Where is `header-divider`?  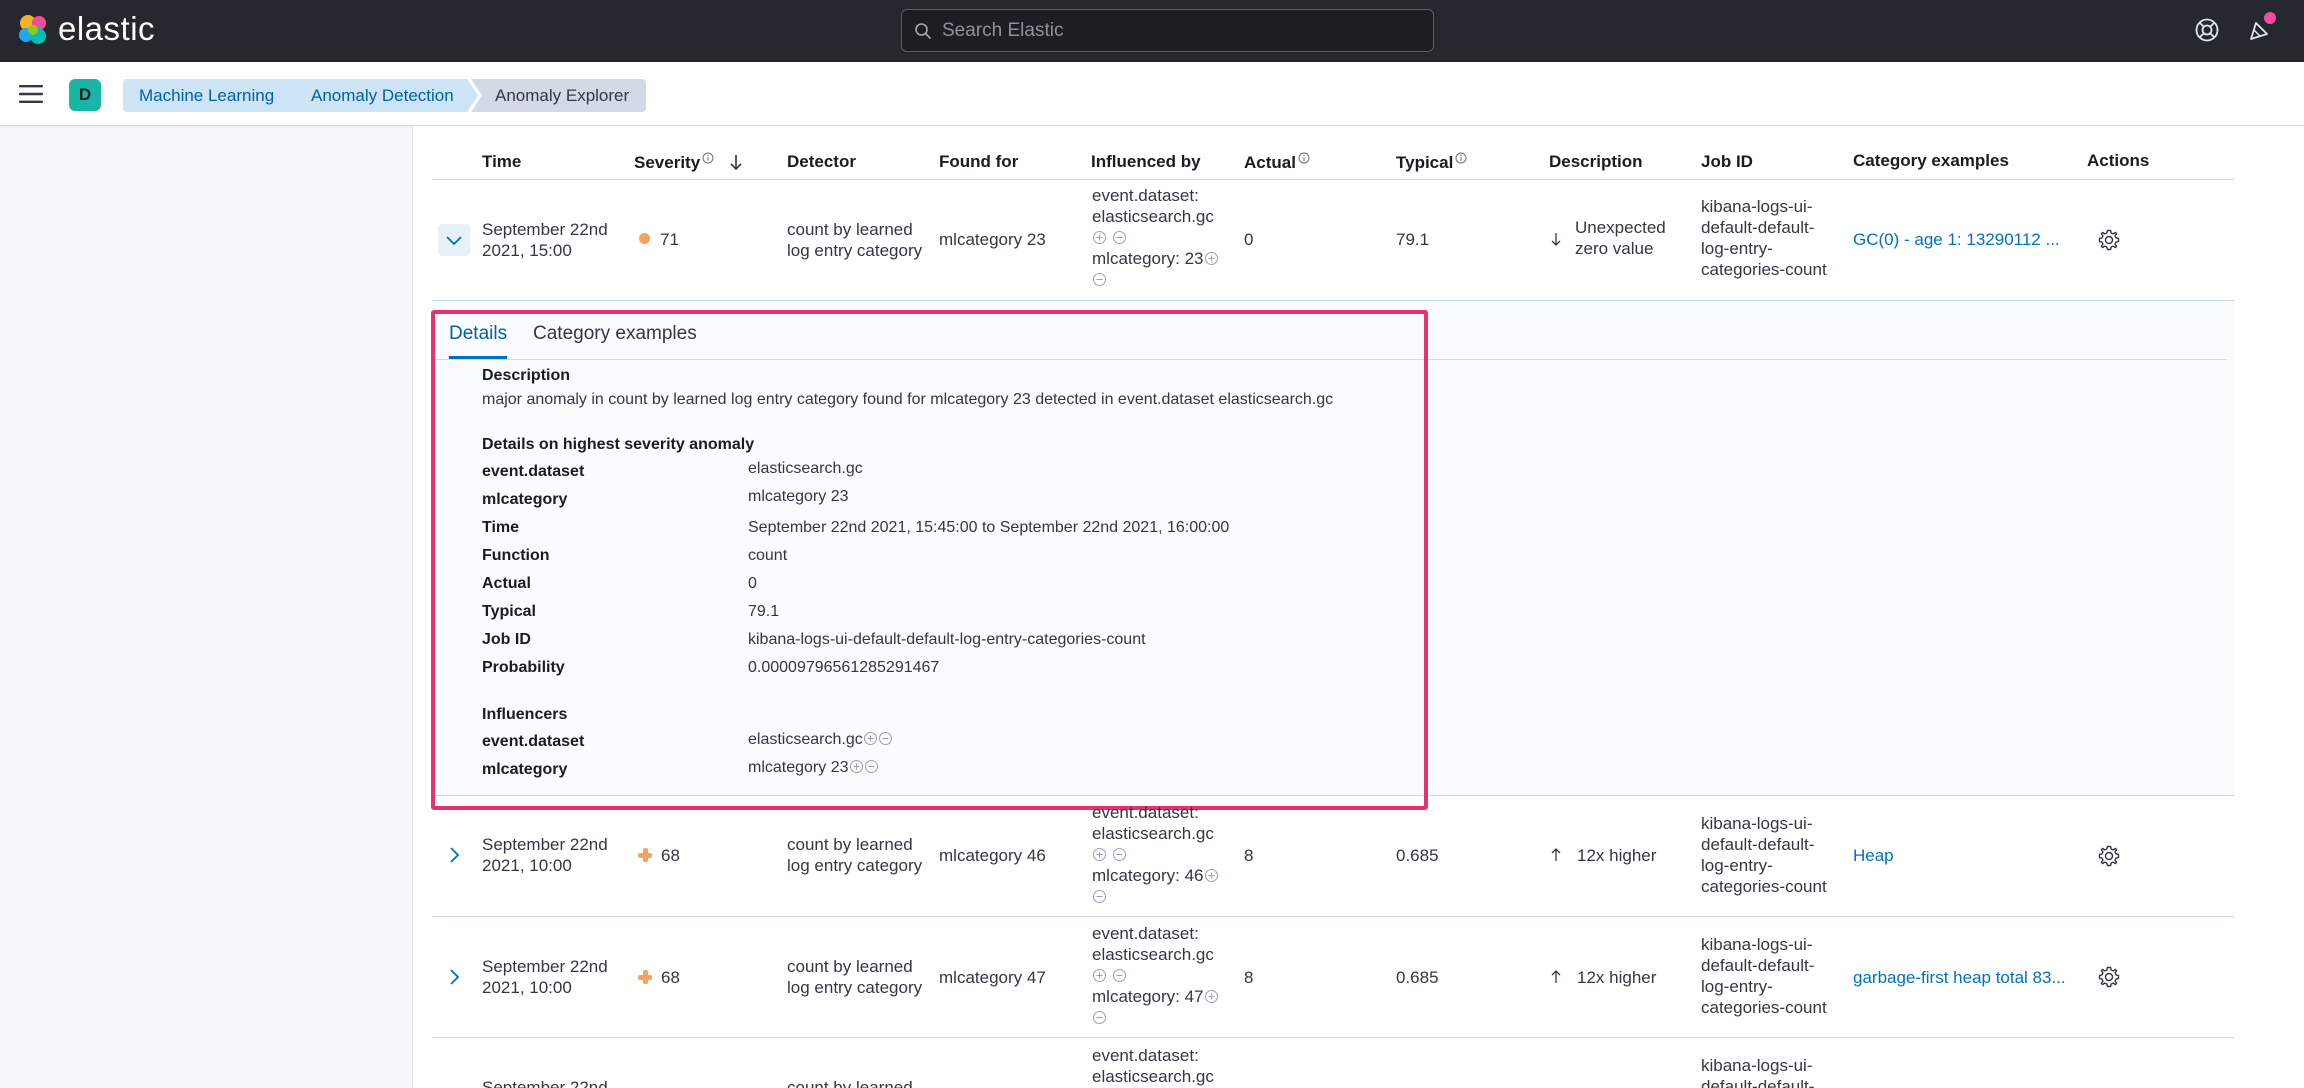
header-divider is located at coordinates (1333, 179).